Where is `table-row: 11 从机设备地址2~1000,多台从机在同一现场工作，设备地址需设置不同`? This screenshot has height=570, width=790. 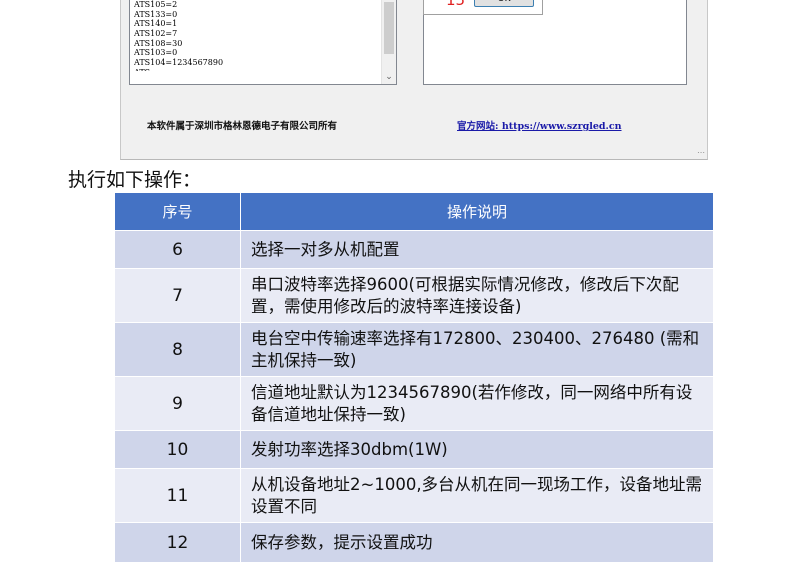 table-row: 11 从机设备地址2~1000,多台从机在同一现场工作，设备地址需设置不同 is located at coordinates (414, 495).